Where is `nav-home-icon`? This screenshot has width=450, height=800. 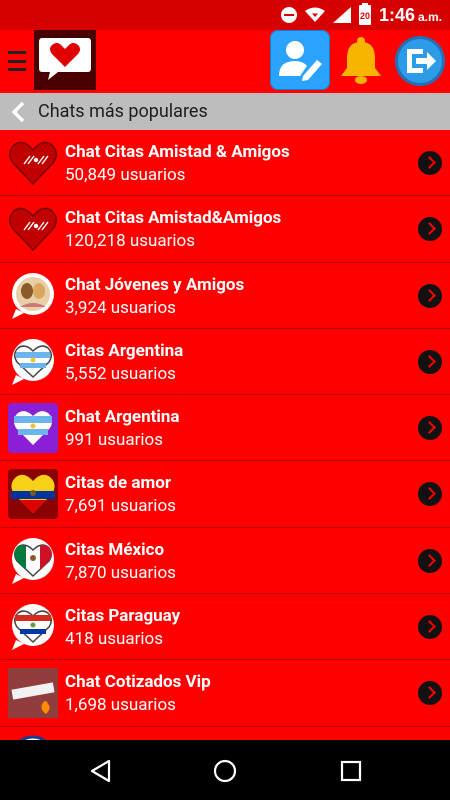
nav-home-icon is located at coordinates (225, 771).